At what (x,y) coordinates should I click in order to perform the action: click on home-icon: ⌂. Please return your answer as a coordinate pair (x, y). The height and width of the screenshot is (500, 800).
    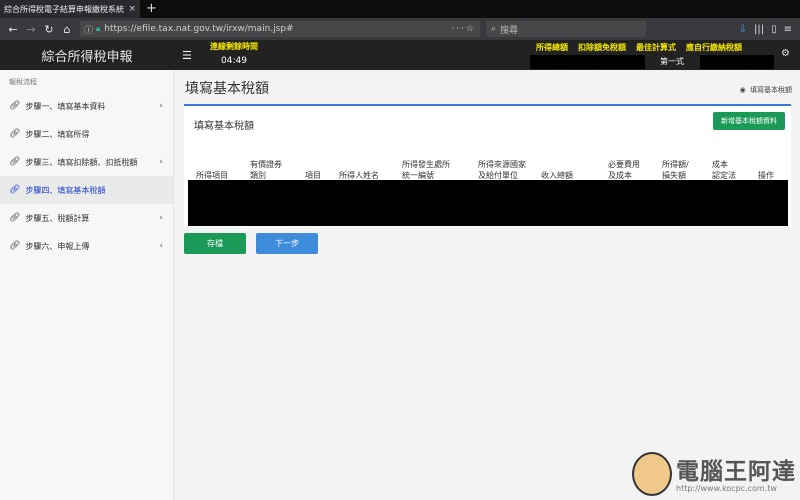
    Looking at the image, I should click on (67, 29).